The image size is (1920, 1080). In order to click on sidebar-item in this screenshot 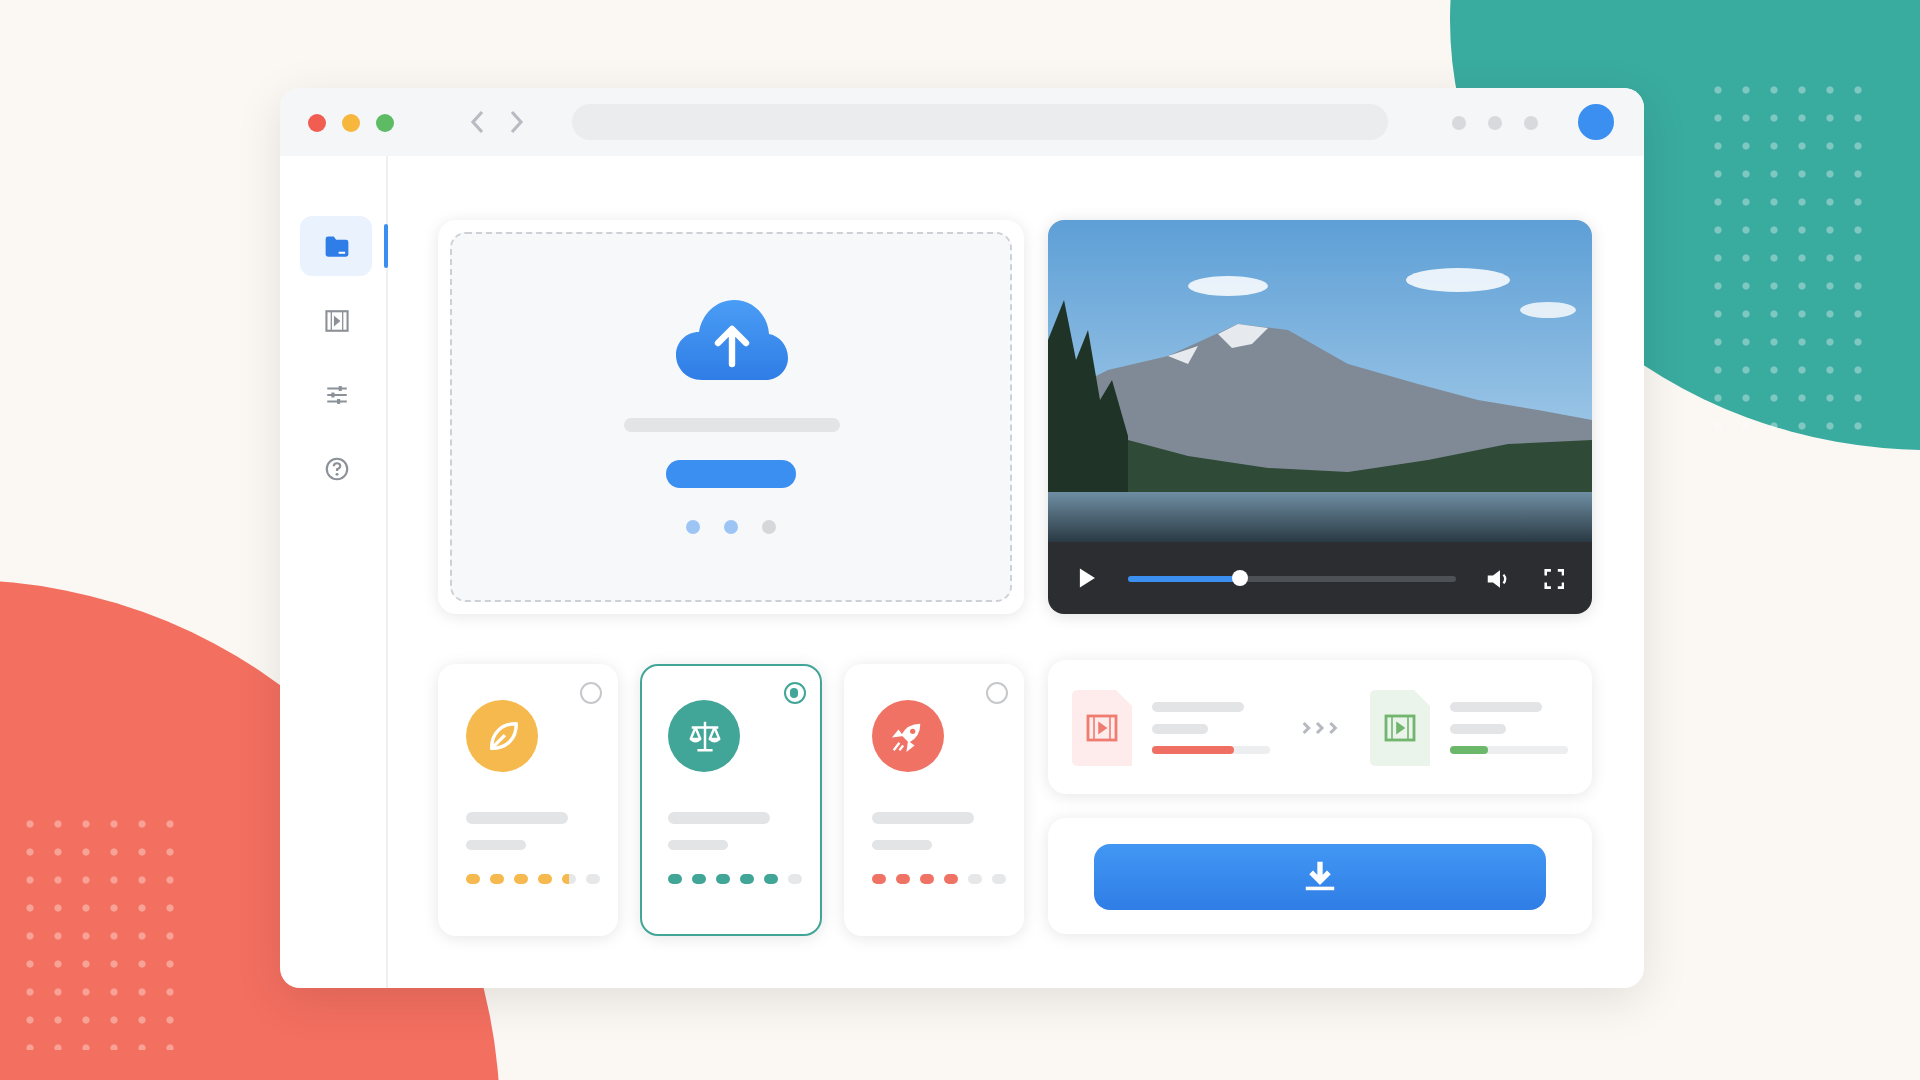, I will do `click(336, 246)`.